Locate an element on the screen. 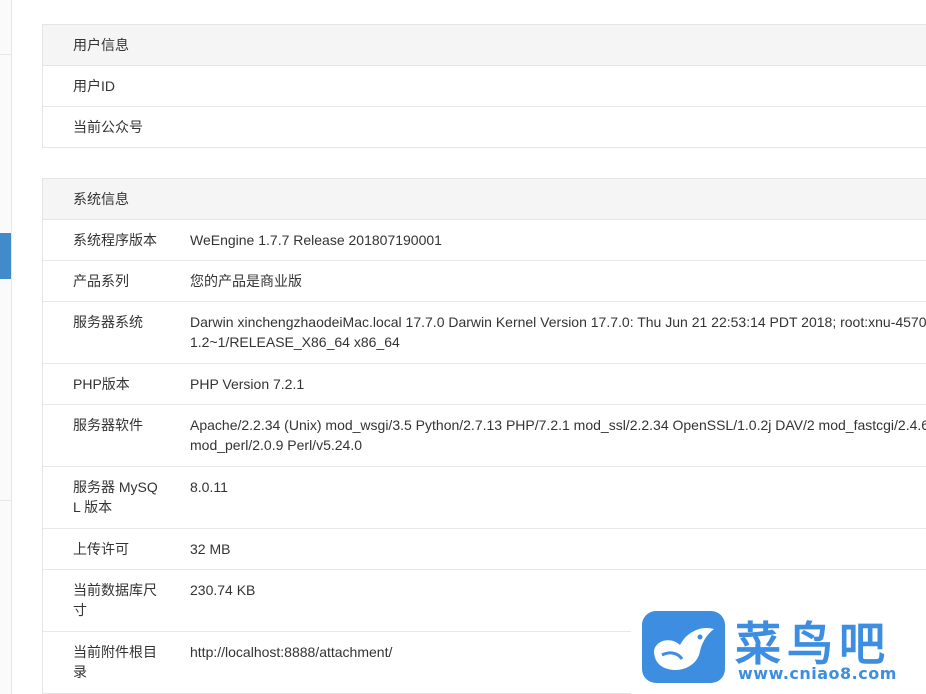 The height and width of the screenshot is (694, 926). row-label: 服务器 MySQL 版本 is located at coordinates (115, 497).